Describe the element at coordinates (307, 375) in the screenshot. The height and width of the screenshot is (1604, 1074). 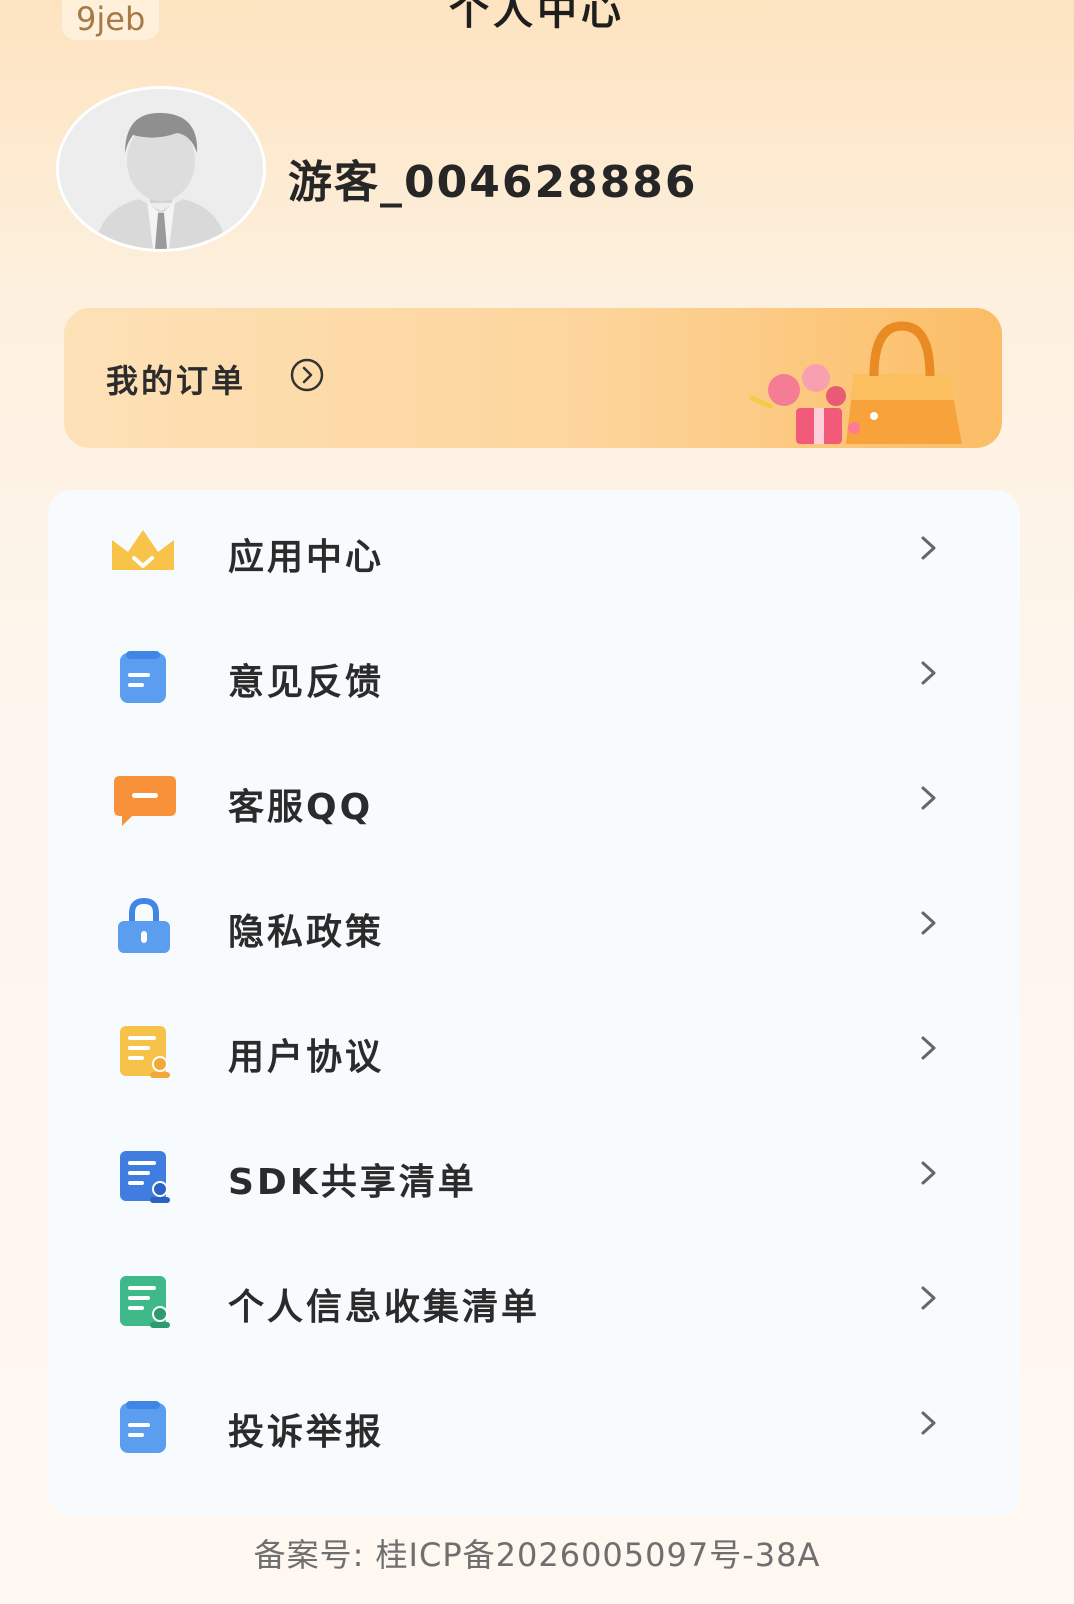
I see `circle-arrow-right-icon` at that location.